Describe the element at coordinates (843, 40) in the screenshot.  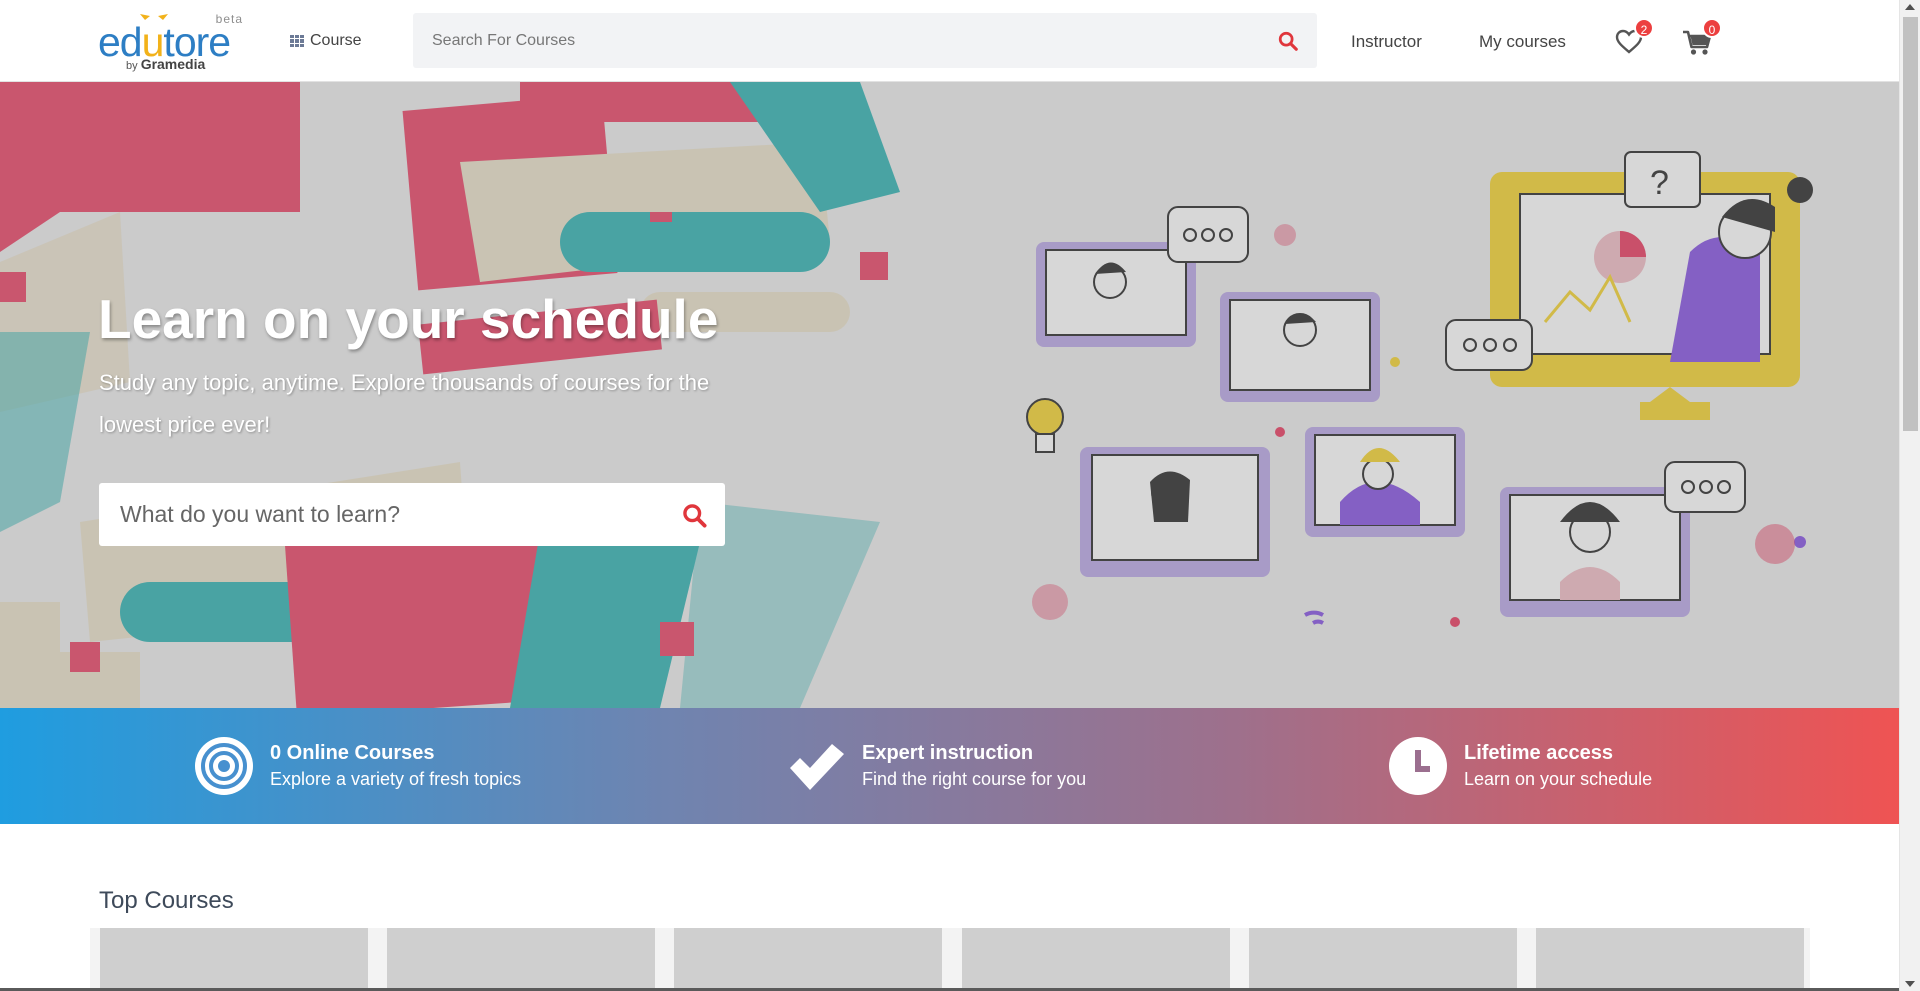
I see `top-search-input` at that location.